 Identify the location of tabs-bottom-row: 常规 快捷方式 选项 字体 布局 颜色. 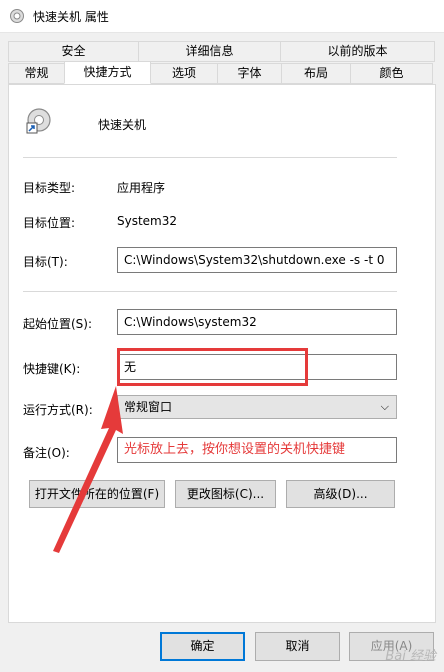
(220, 72).